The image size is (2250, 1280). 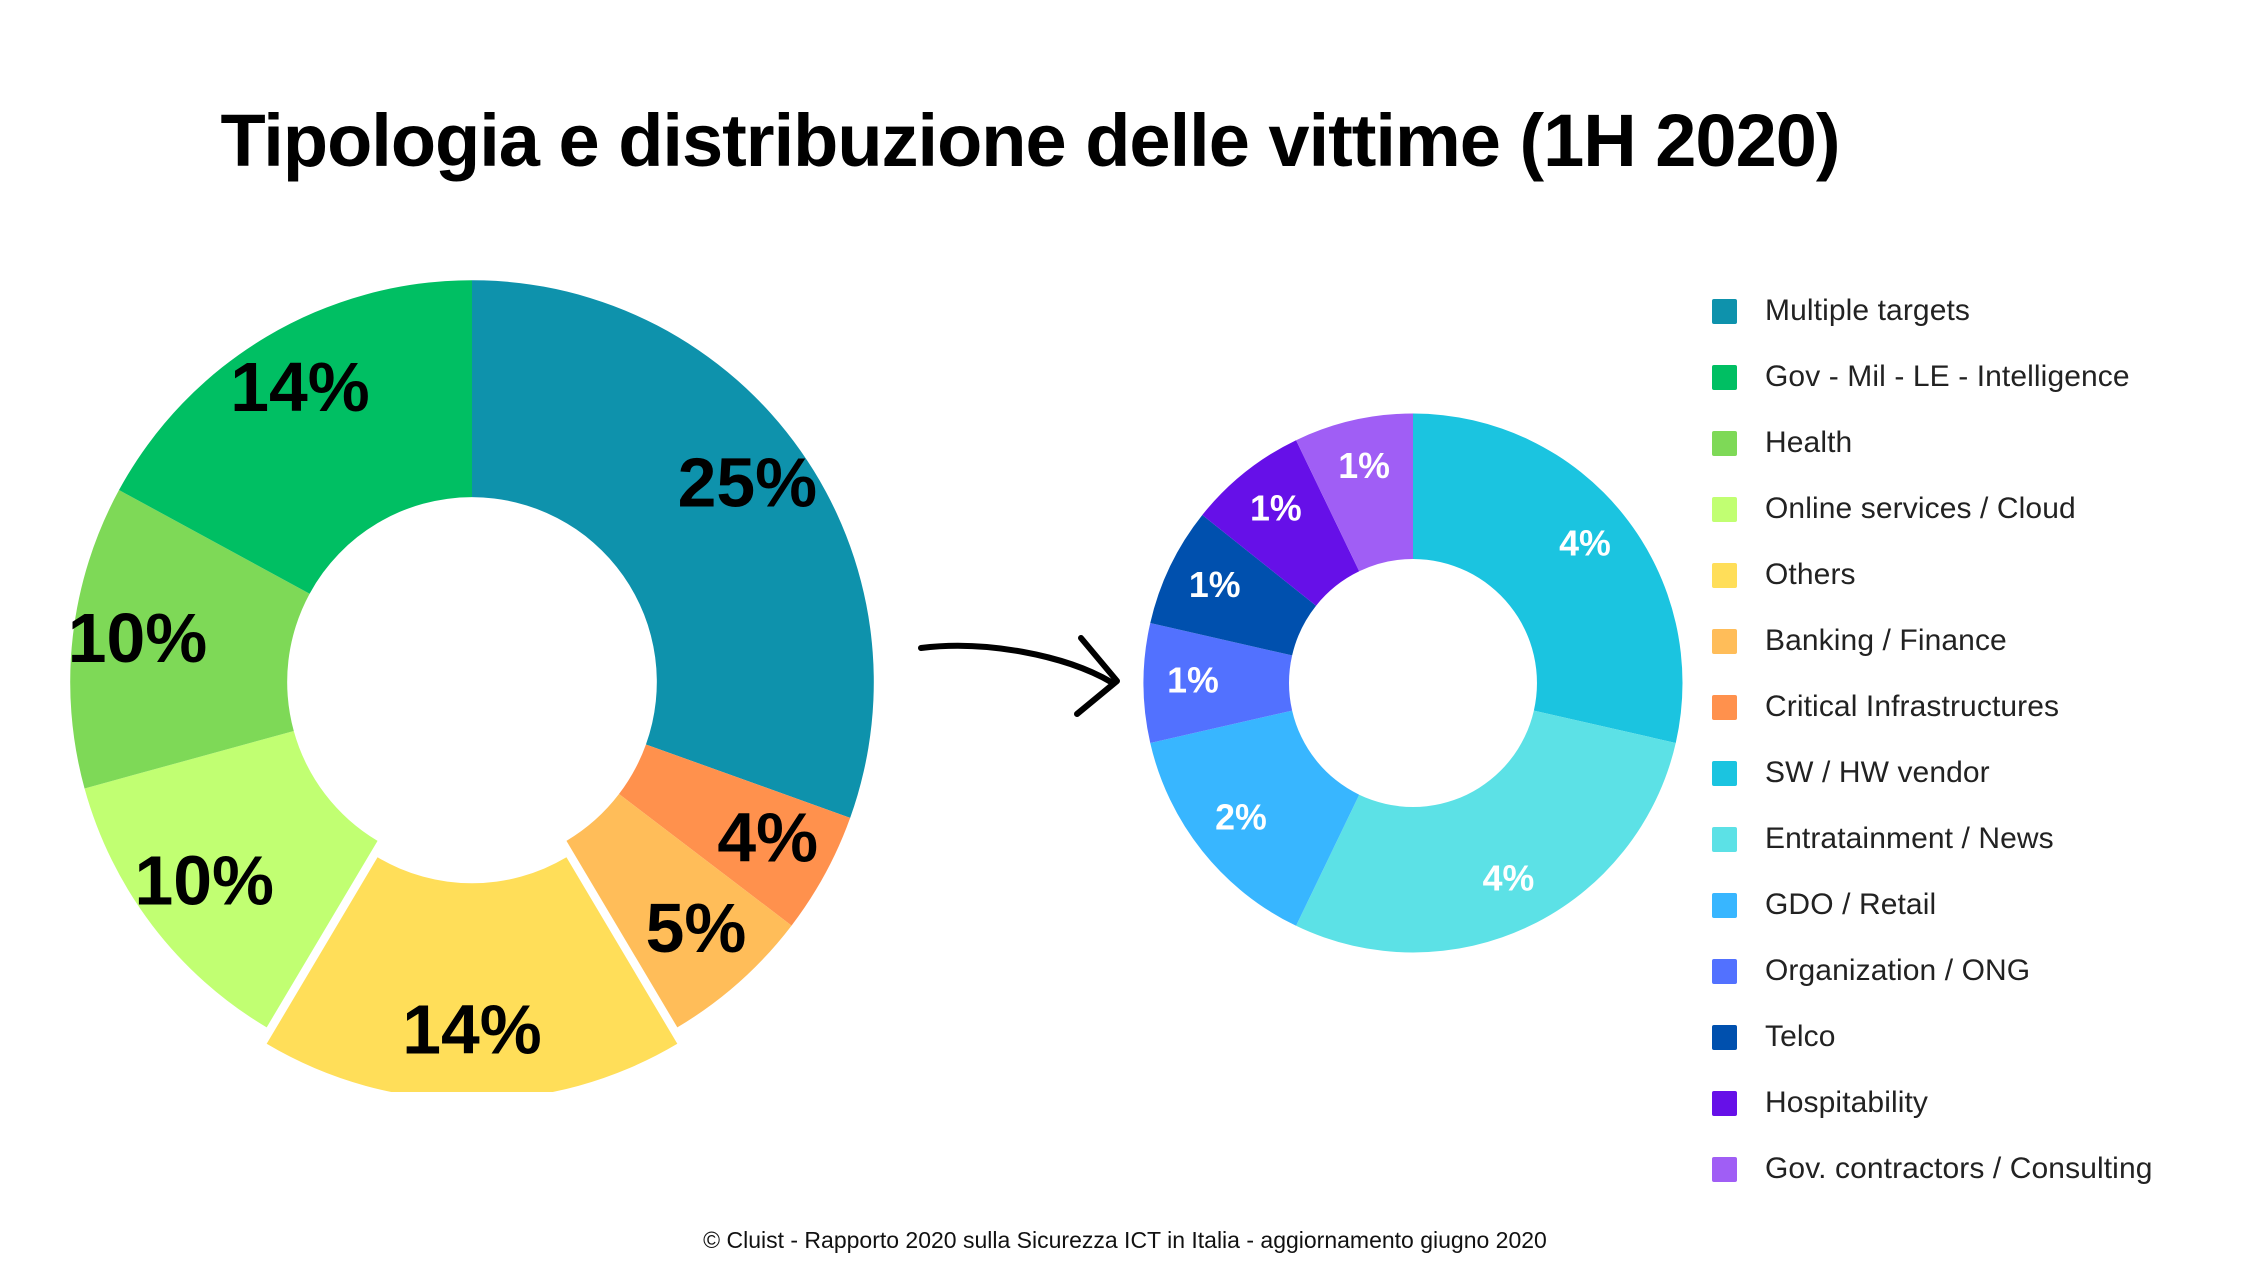 What do you see at coordinates (1877, 772) in the screenshot?
I see `legend-item-label: SW / HW vendor` at bounding box center [1877, 772].